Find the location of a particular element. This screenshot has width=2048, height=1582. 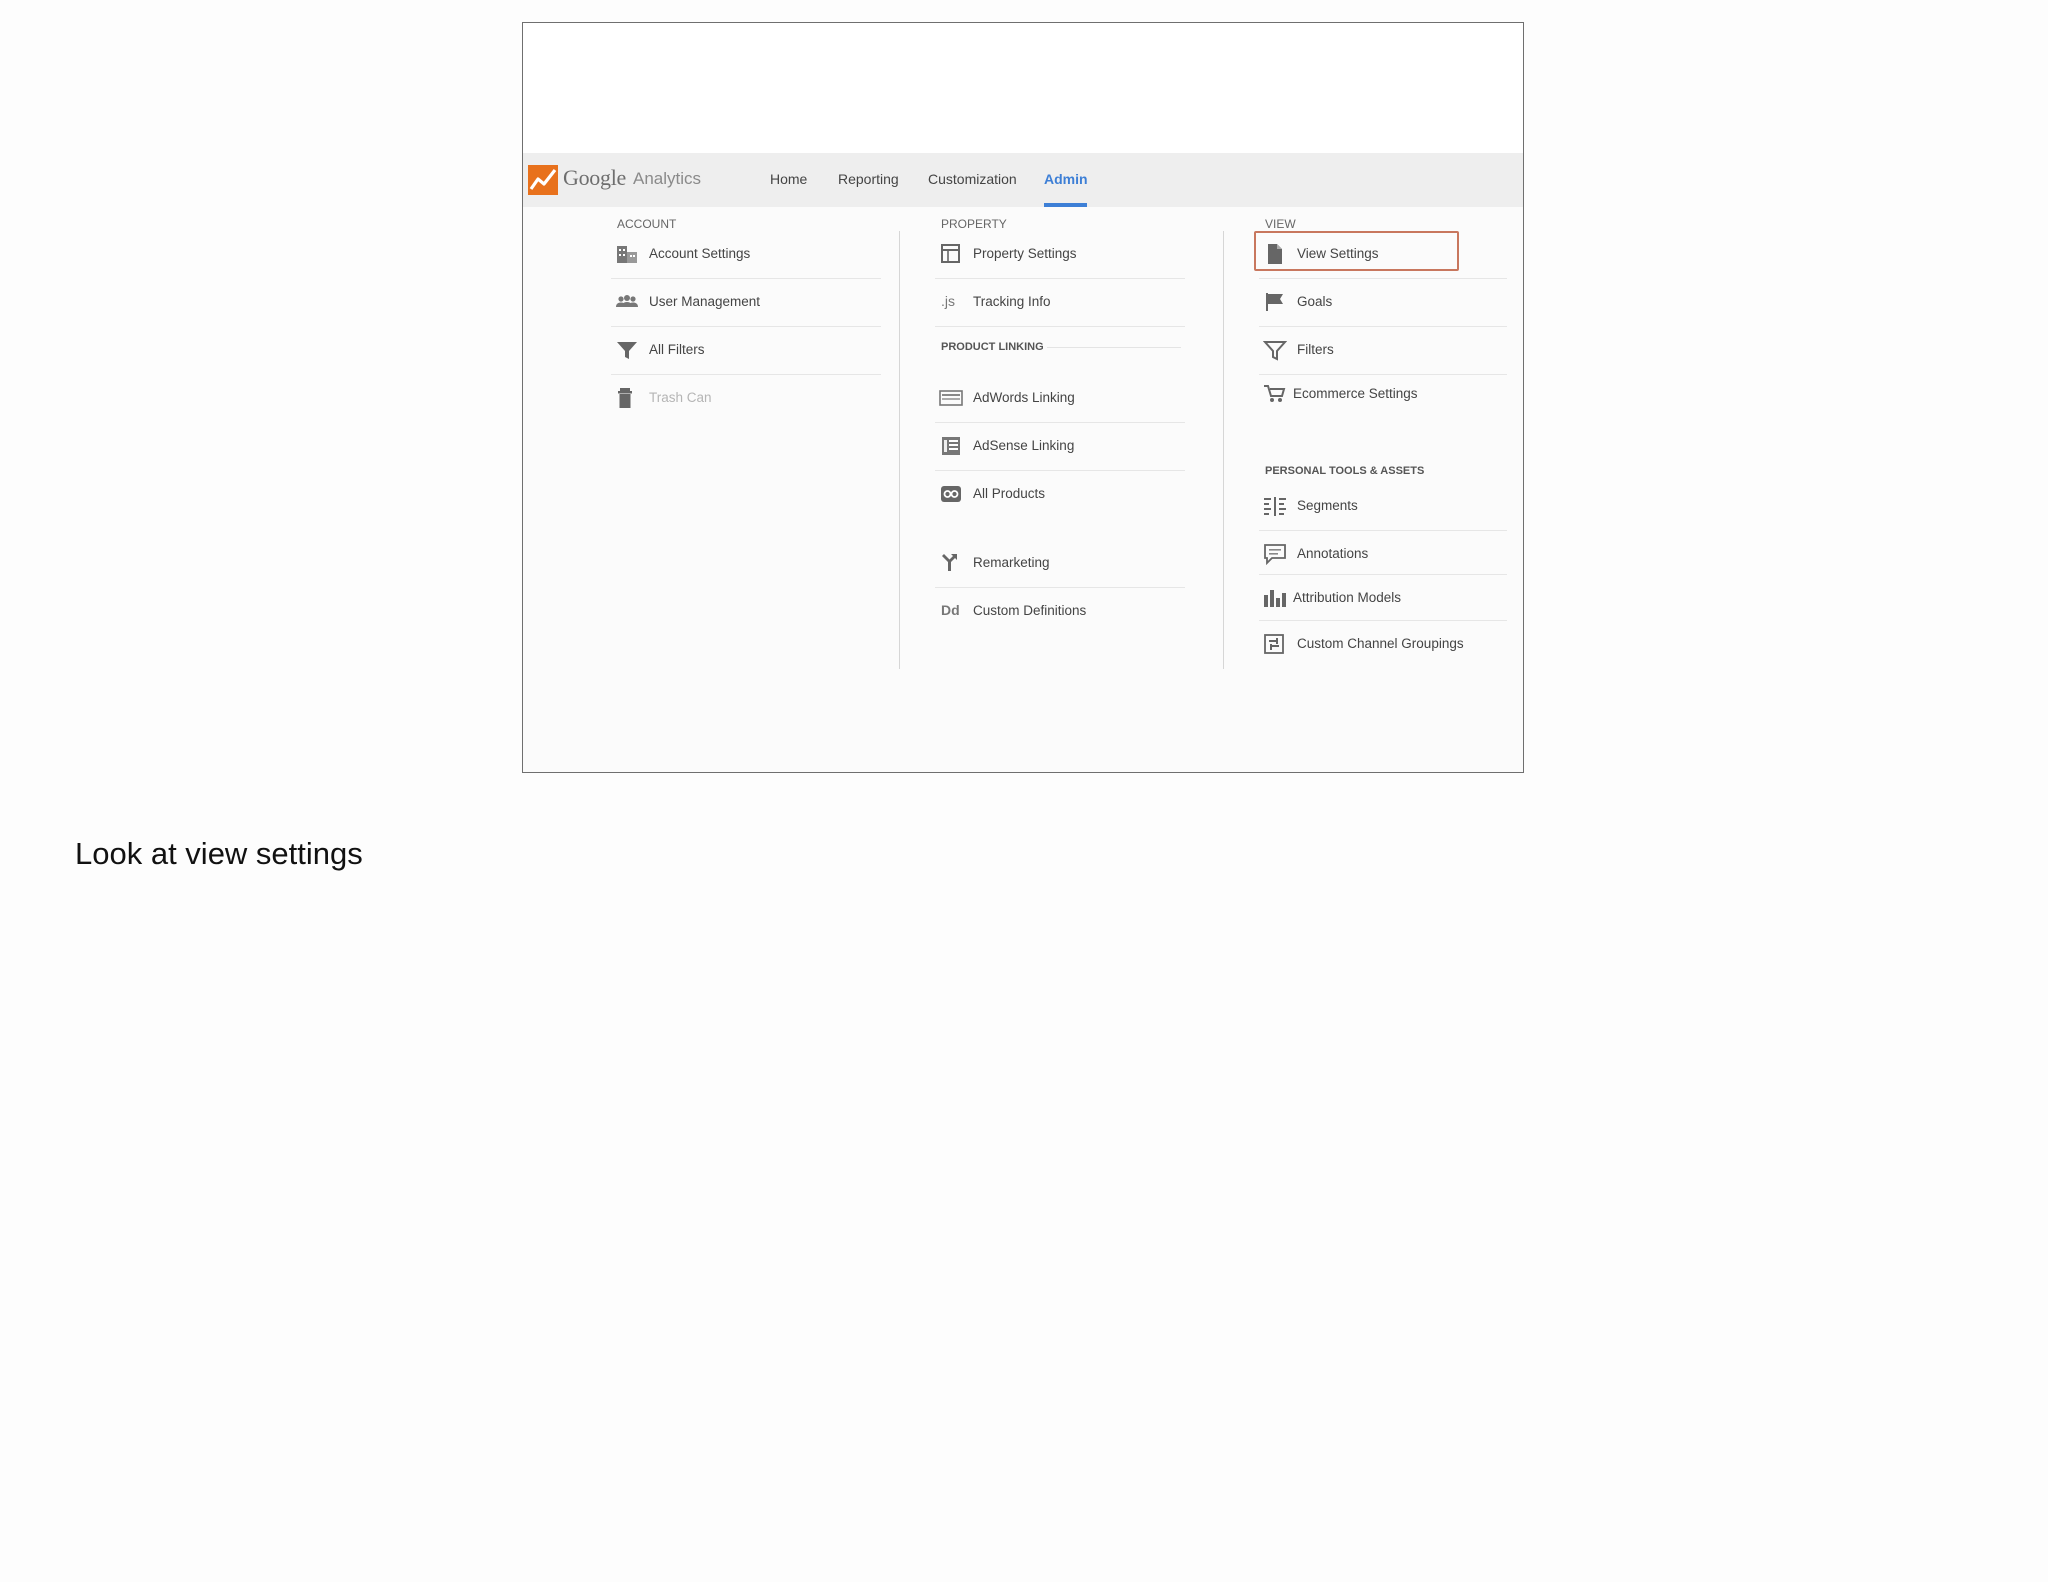

adwords-linking-link: AdWords Linking is located at coordinates (1060, 399).